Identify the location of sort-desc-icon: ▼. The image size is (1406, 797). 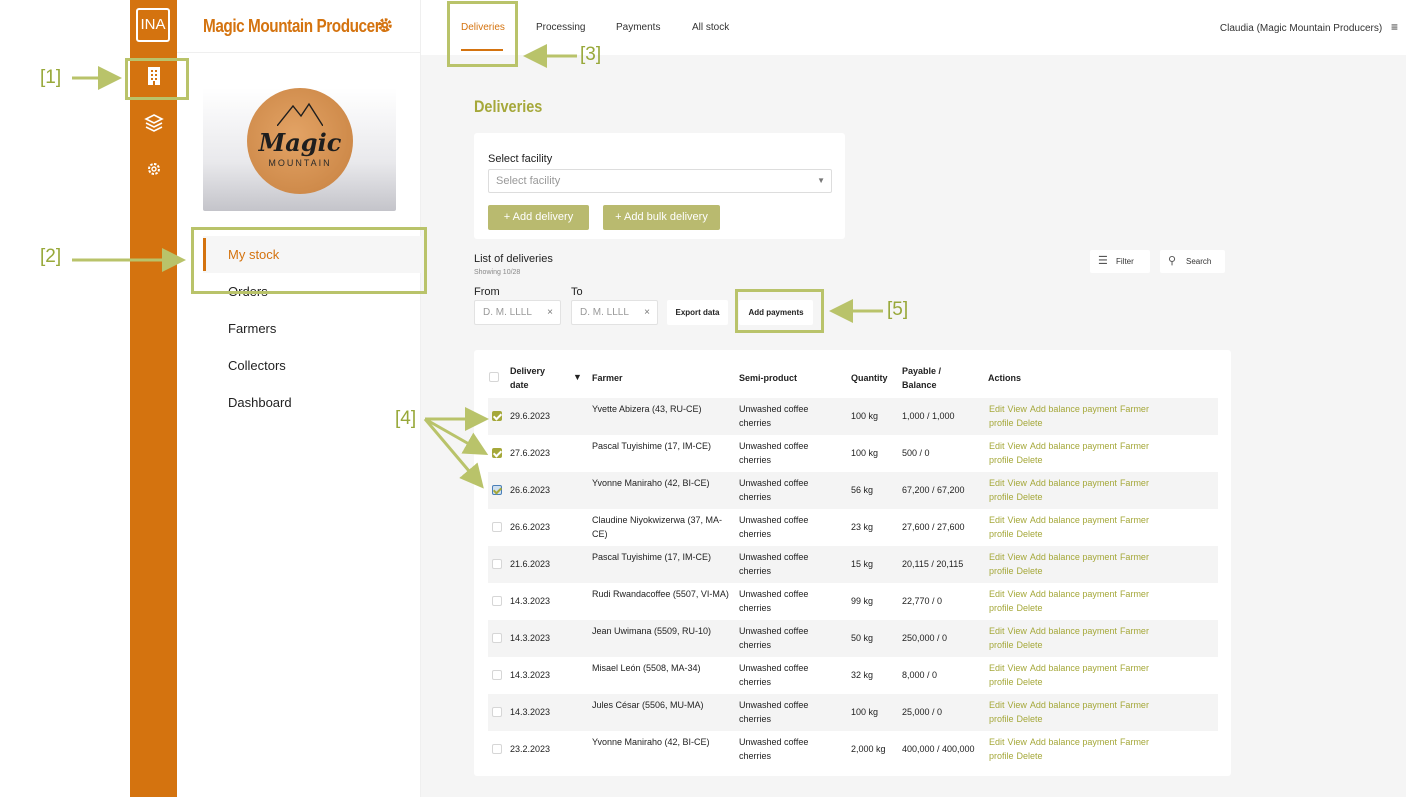
(577, 377).